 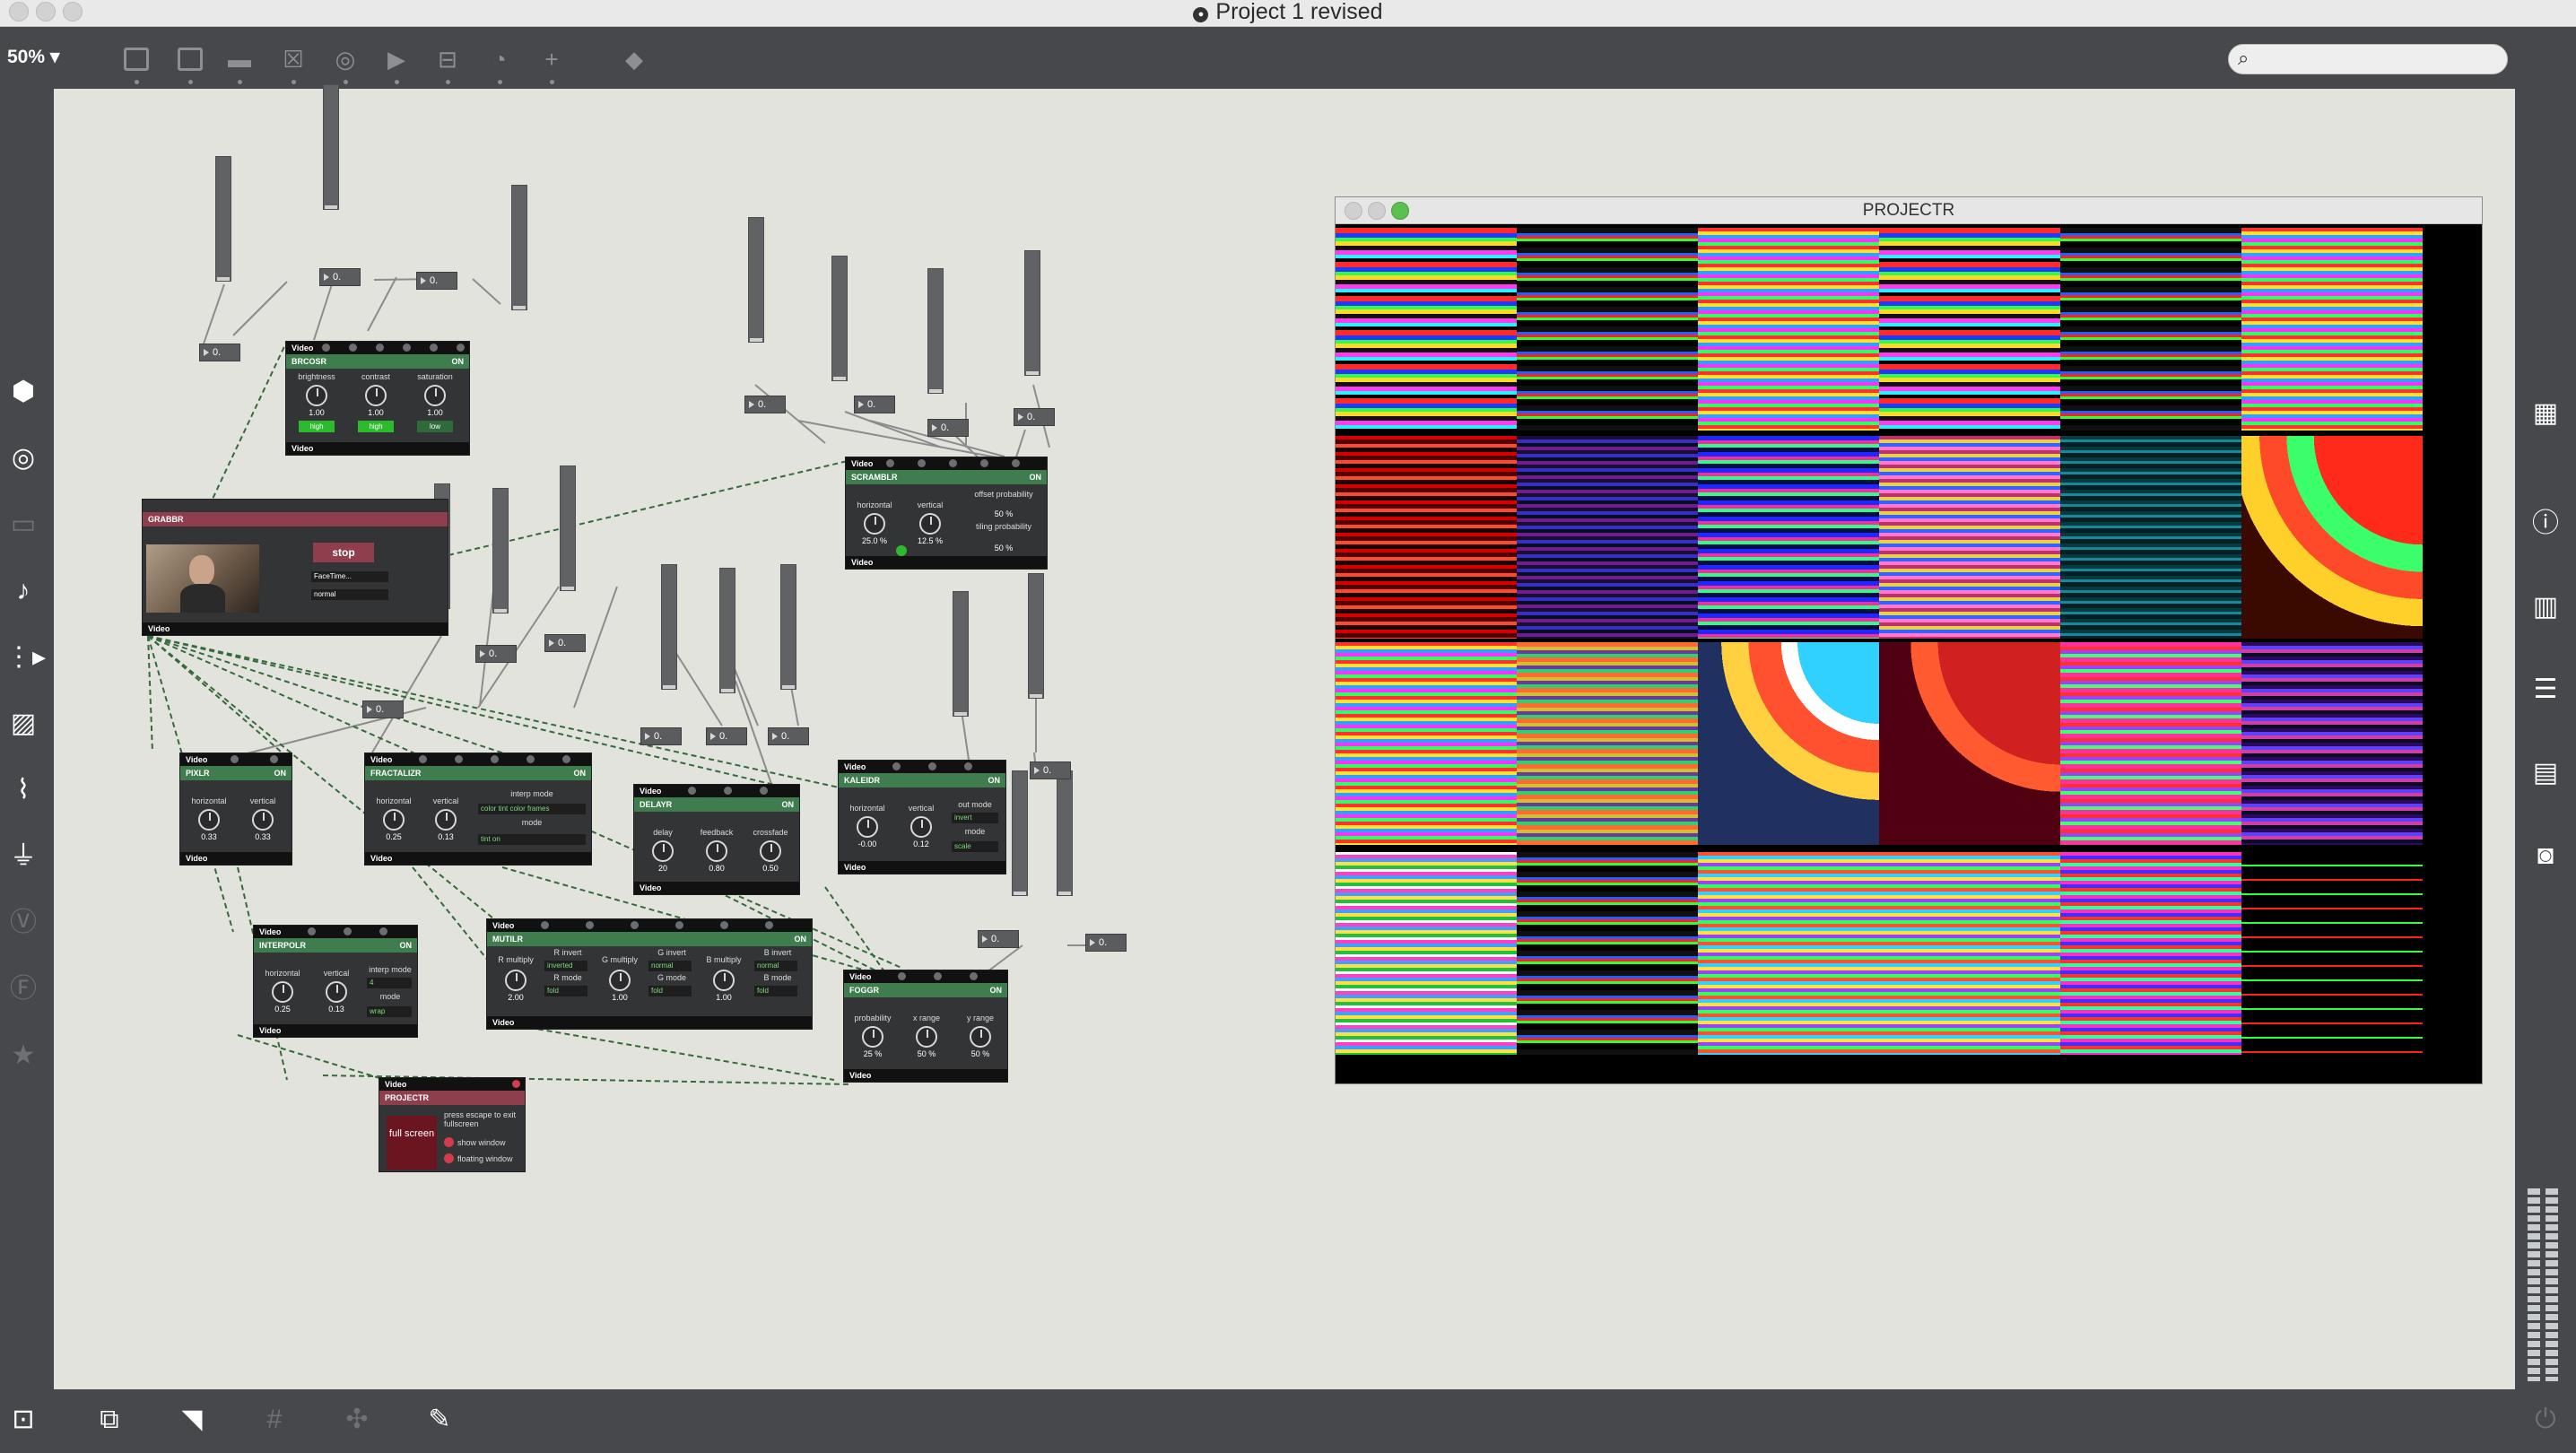 I want to click on offset-probability-value: 50 %, so click(x=1004, y=513).